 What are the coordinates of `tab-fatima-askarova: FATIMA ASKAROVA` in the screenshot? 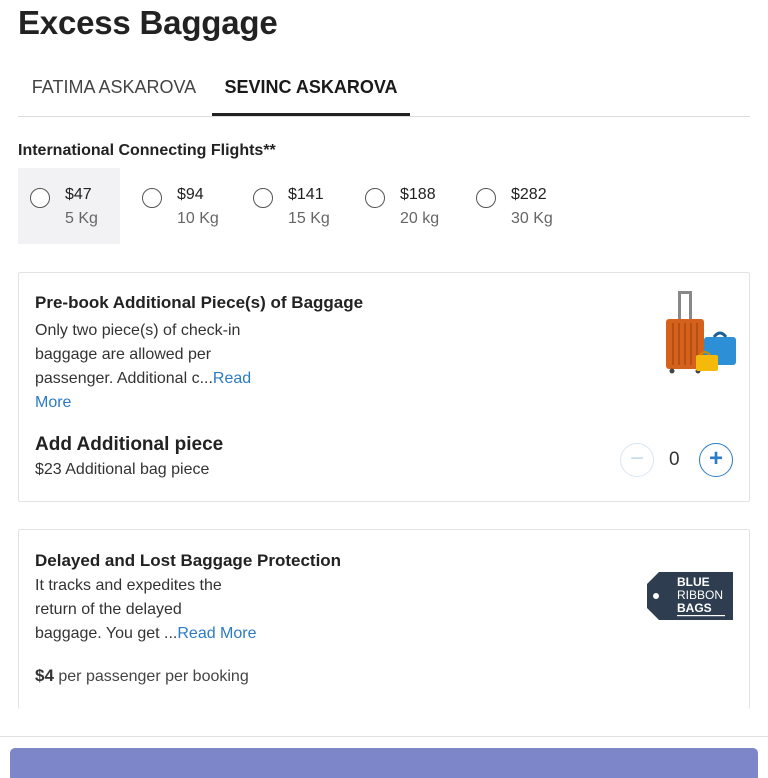 It's located at (114, 91).